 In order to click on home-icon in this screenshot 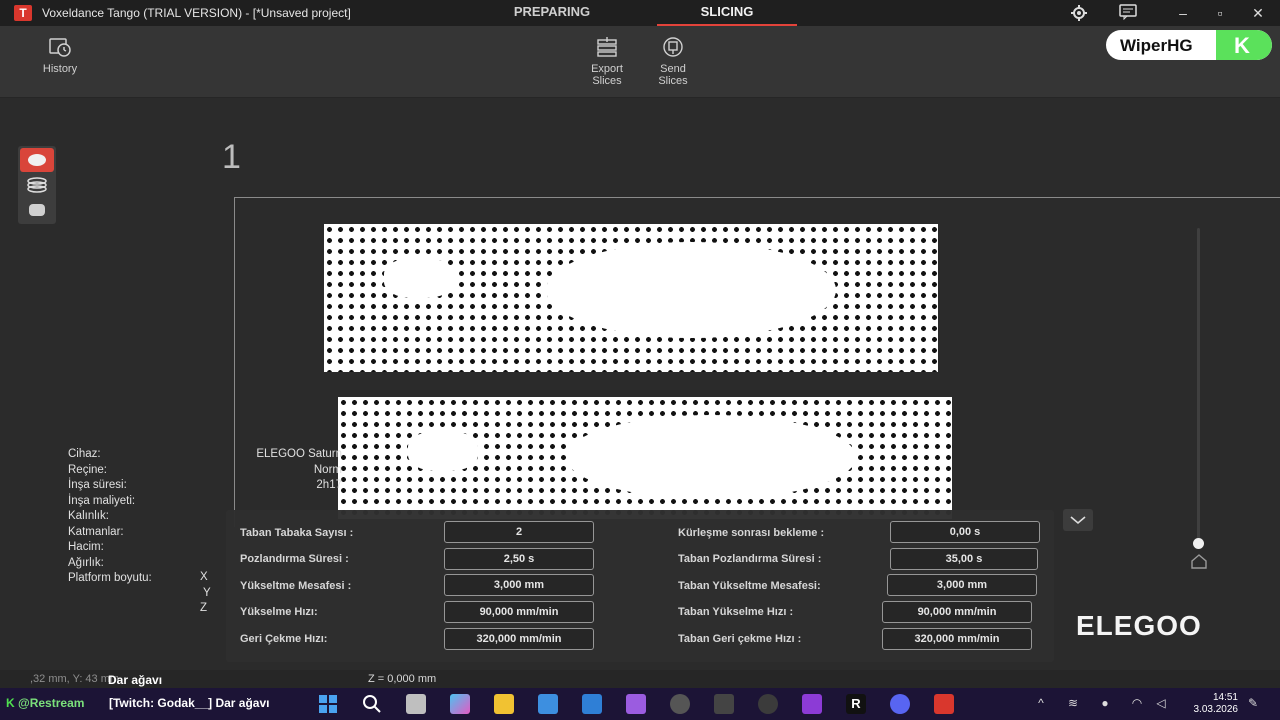, I will do `click(1199, 561)`.